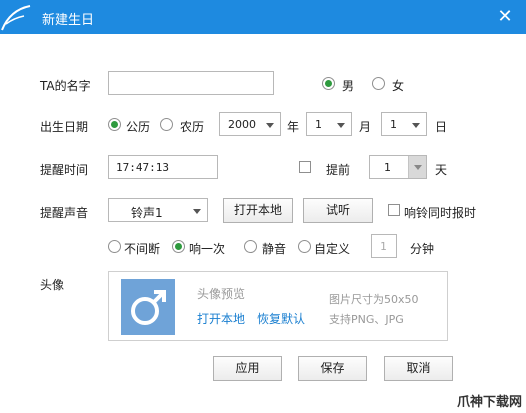 The image size is (526, 413). Describe the element at coordinates (332, 249) in the screenshot. I see `mode-custom-label: 自定义` at that location.